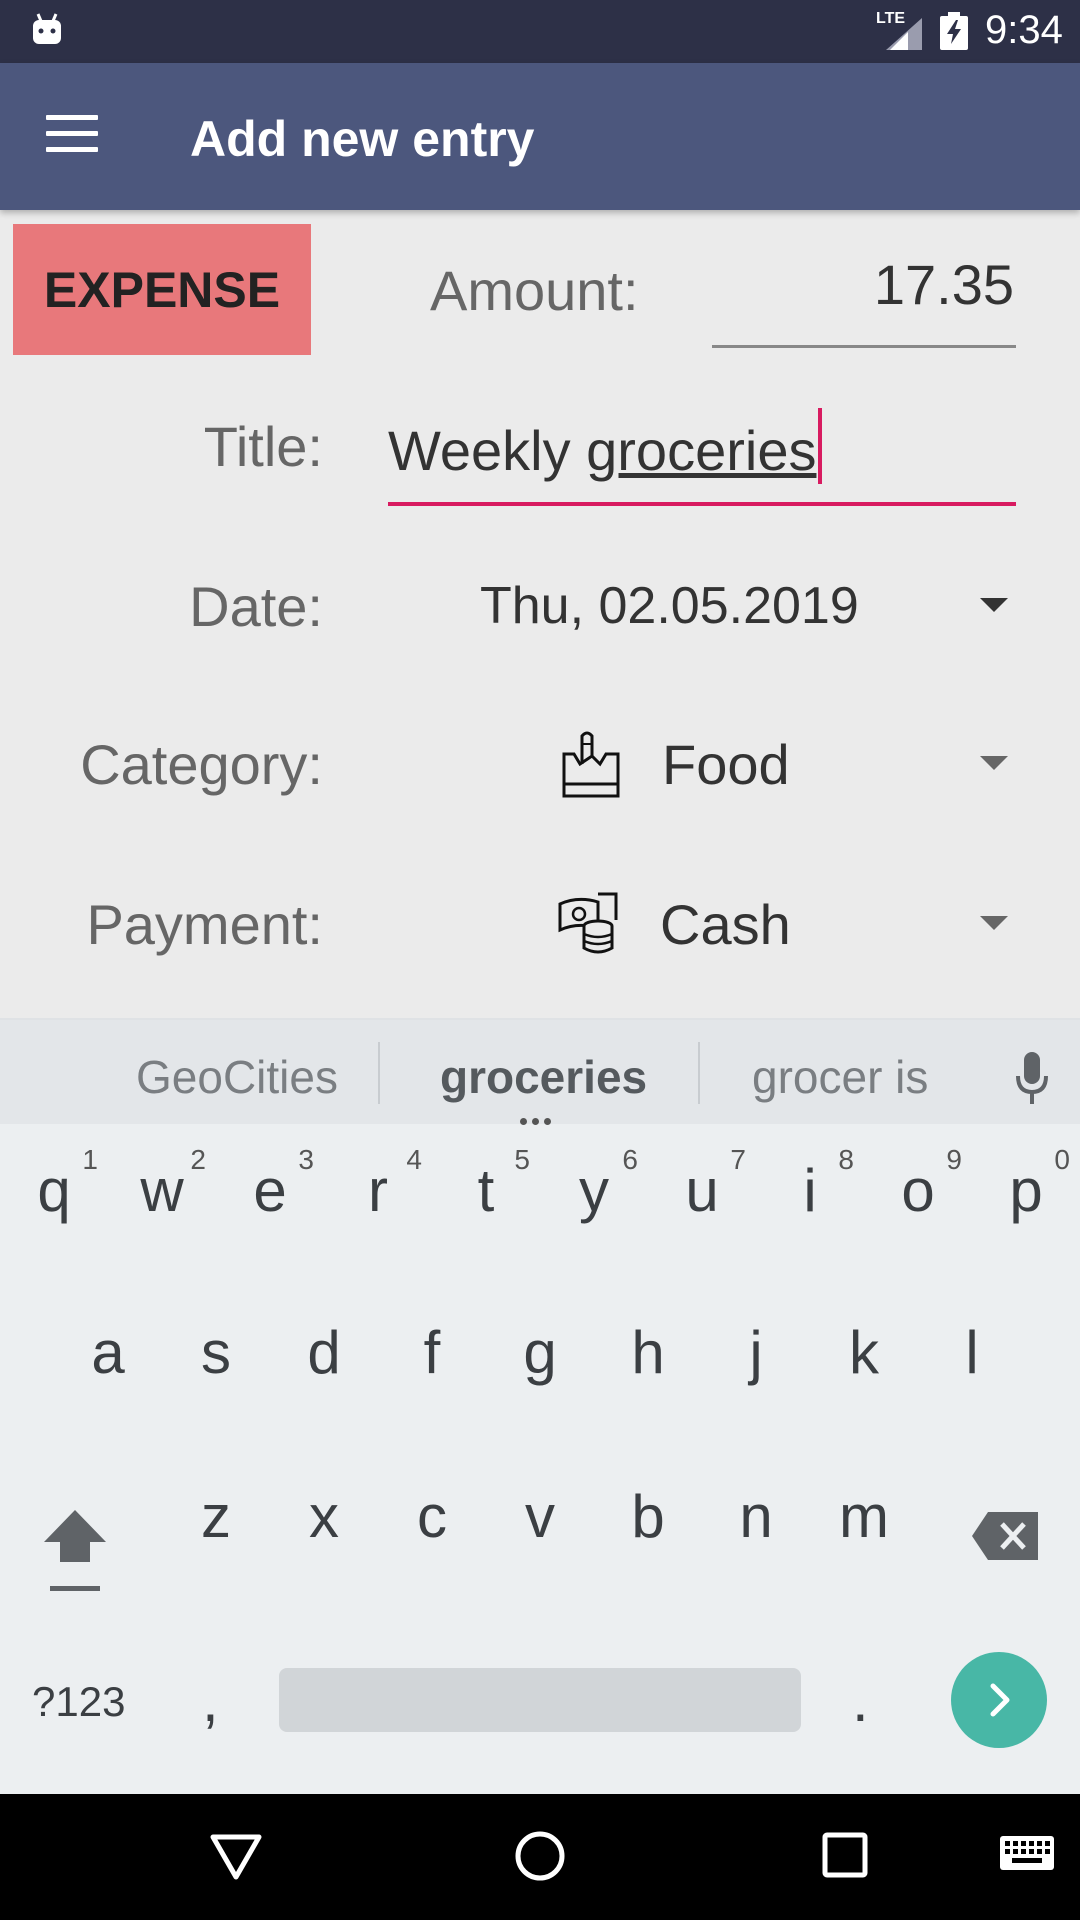  I want to click on key-a: a, so click(108, 1352).